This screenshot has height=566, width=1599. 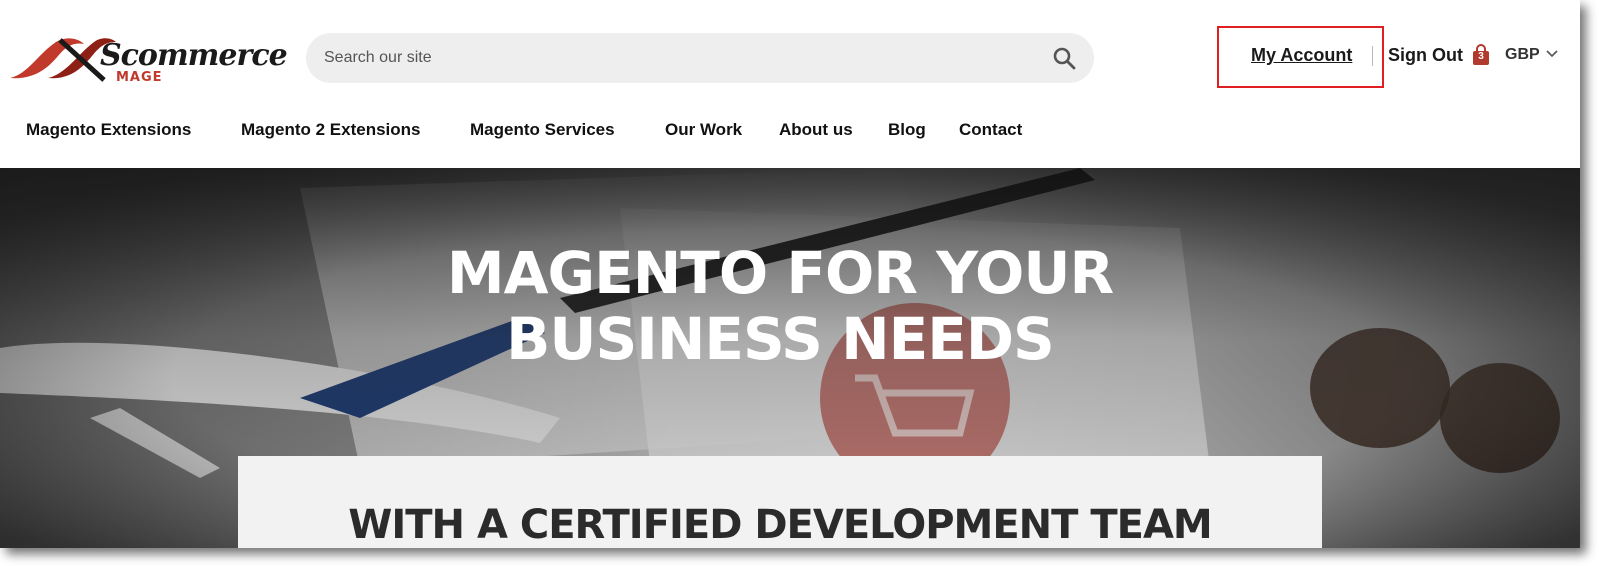 I want to click on site-logo: Scommerce MAGE, so click(x=148, y=60).